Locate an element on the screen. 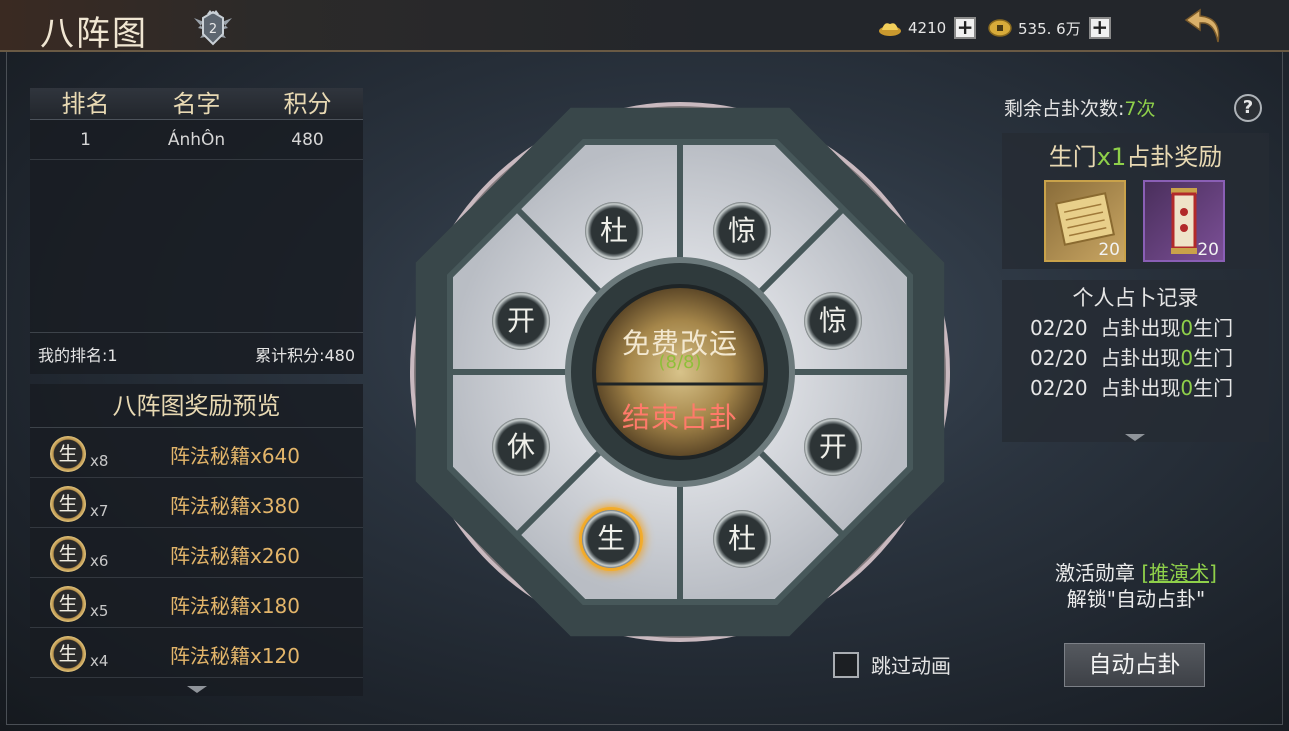 Image resolution: width=1289 pixels, height=731 pixels. scroll-item-slot: 20 is located at coordinates (1085, 221).